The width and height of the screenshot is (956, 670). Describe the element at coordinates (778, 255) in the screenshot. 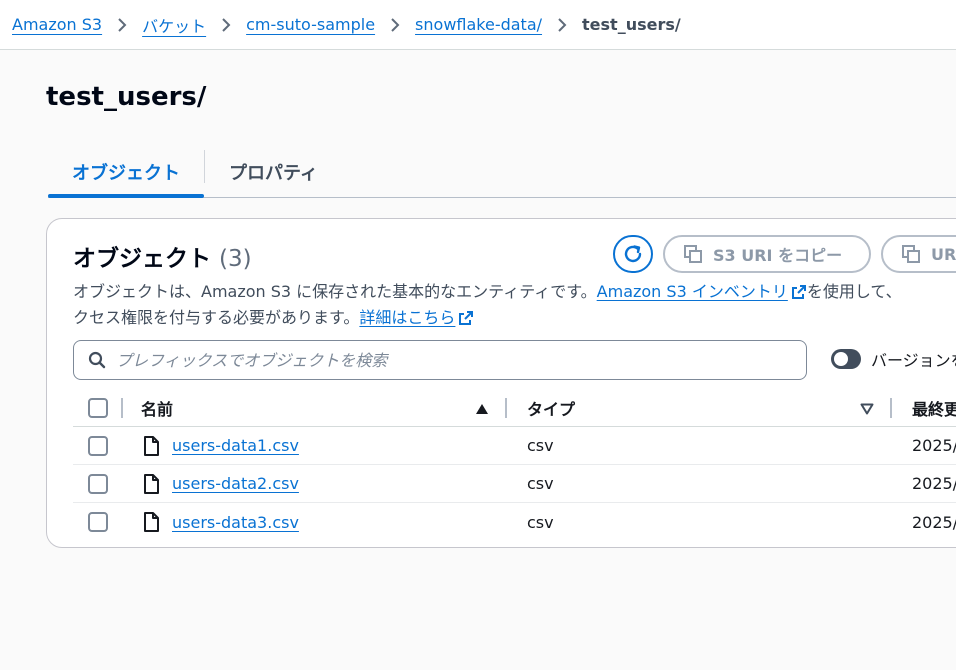

I see `copy-s3-uri-label: S3 URI をコピー` at that location.